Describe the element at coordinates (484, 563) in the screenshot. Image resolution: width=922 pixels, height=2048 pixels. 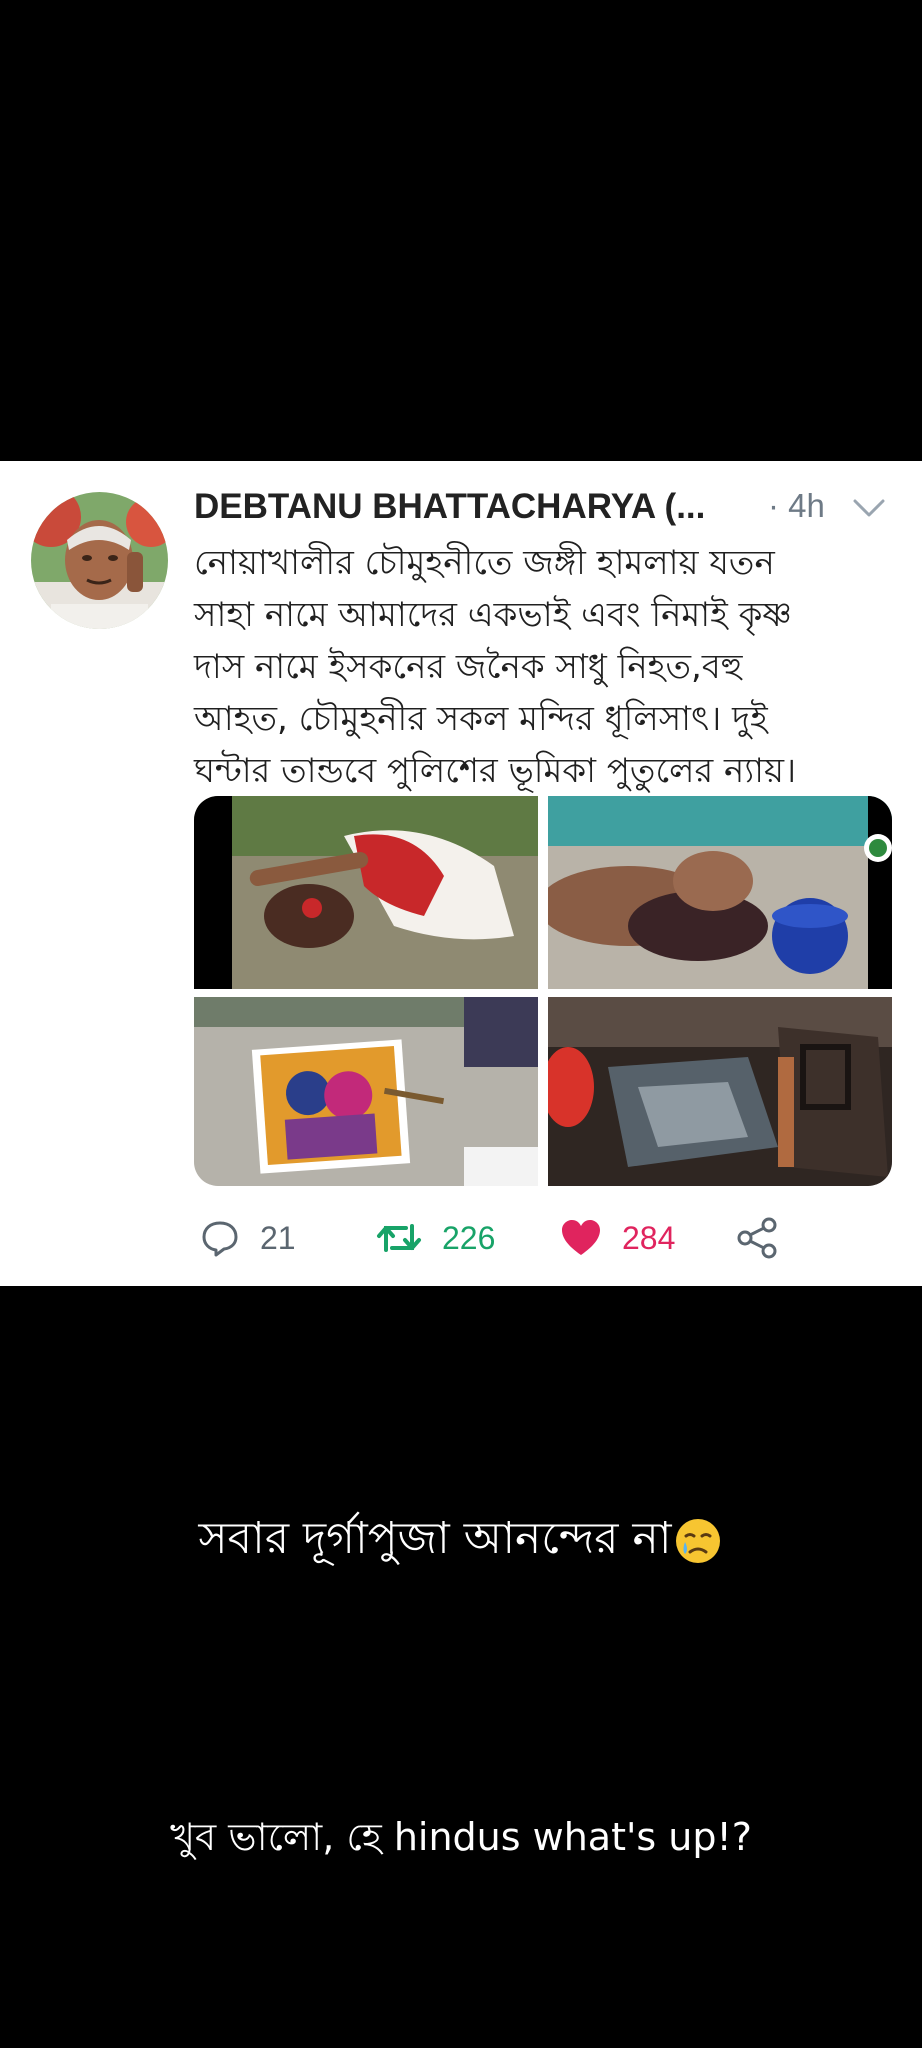
I see `tweet-text-line: নোয়াখালীর চৌমুহনীতে জঙ্গী হামলায় যতন` at that location.